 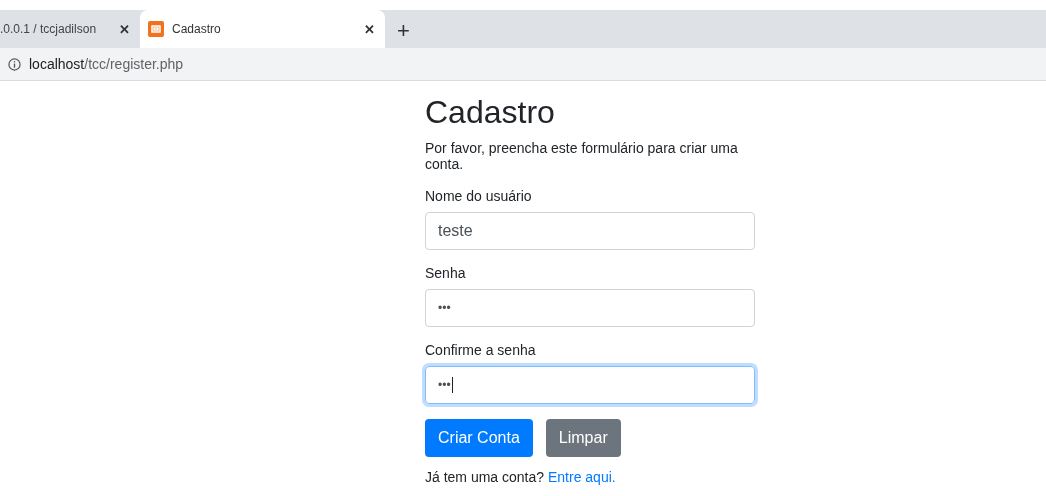 I want to click on form-description: Por favor, preencha este formulário para criar uma conta., so click(x=582, y=157).